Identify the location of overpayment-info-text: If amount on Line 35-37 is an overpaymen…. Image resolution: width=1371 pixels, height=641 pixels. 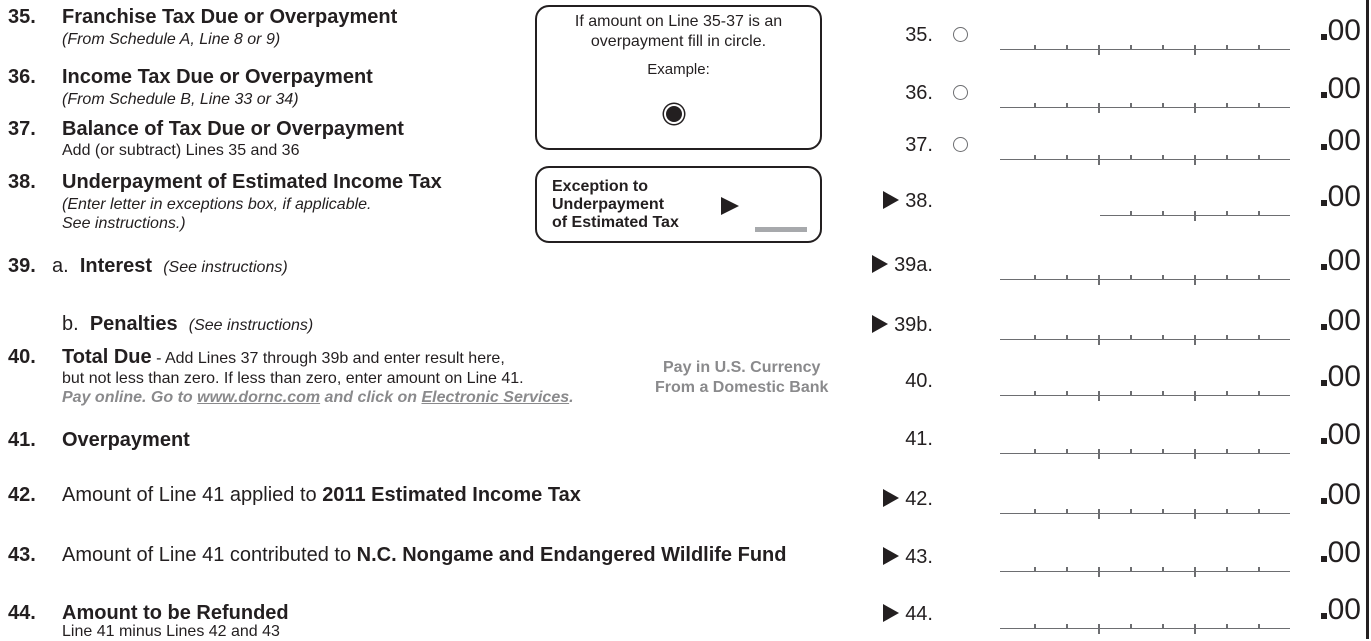
(678, 32).